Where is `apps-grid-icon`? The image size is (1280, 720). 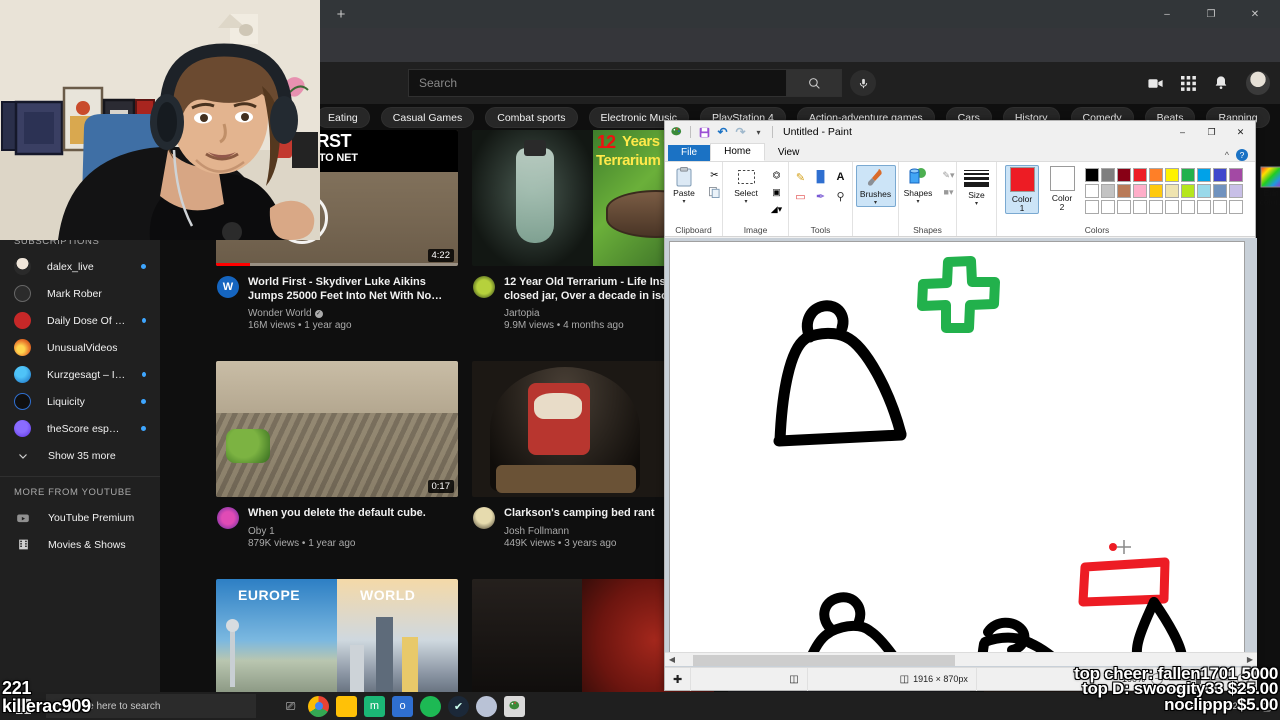
apps-grid-icon is located at coordinates (1188, 83).